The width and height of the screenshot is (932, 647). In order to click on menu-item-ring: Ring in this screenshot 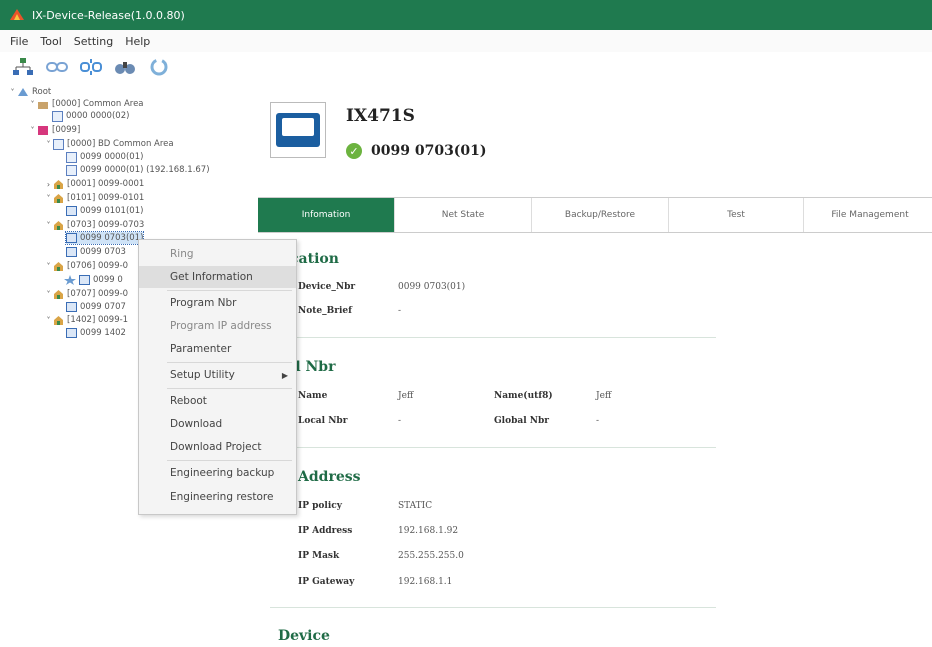, I will do `click(217, 254)`.